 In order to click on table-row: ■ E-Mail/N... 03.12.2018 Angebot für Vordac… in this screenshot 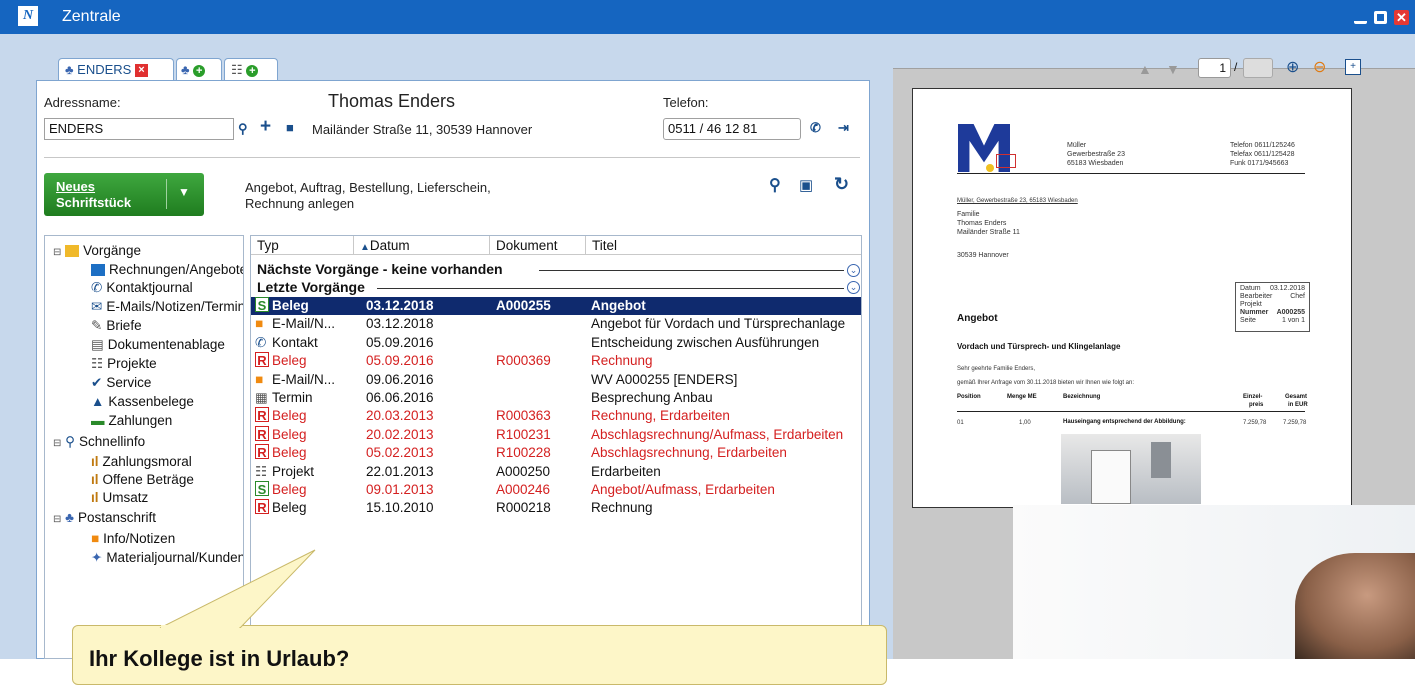, I will do `click(556, 324)`.